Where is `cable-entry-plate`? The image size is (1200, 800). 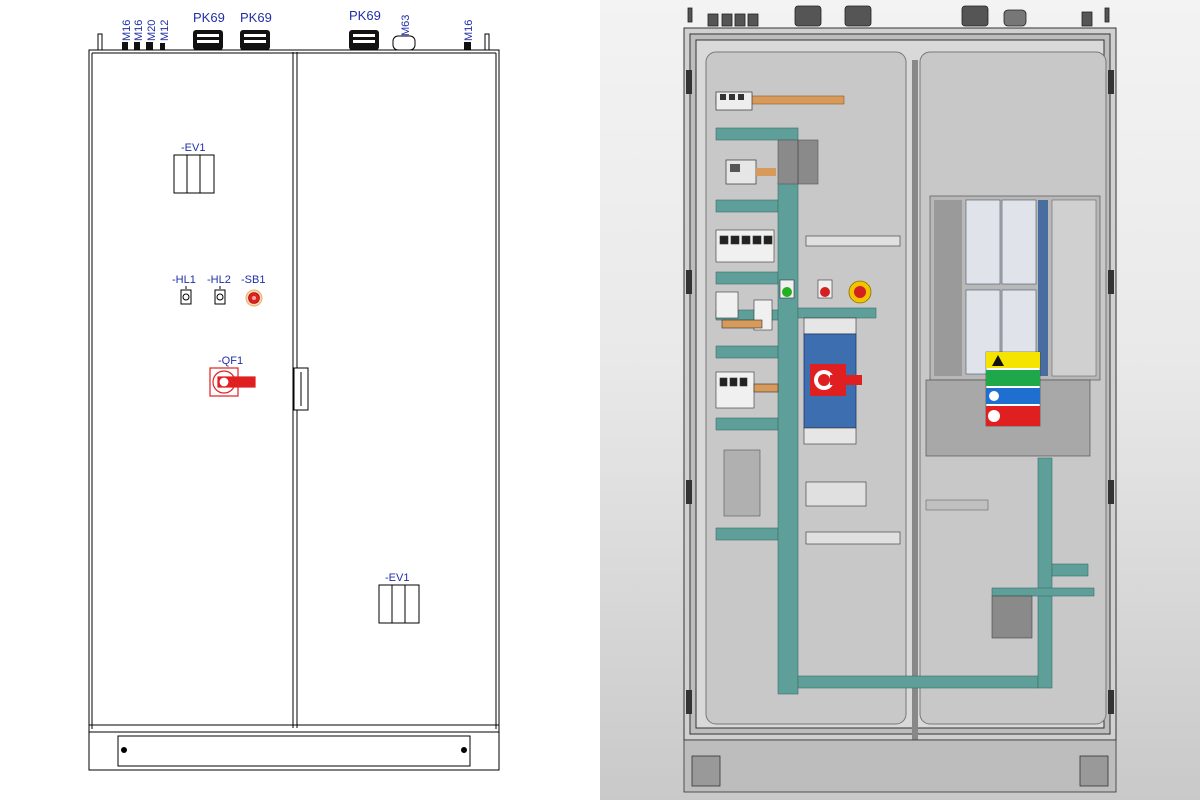
cable-entry-plate is located at coordinates (742, 483).